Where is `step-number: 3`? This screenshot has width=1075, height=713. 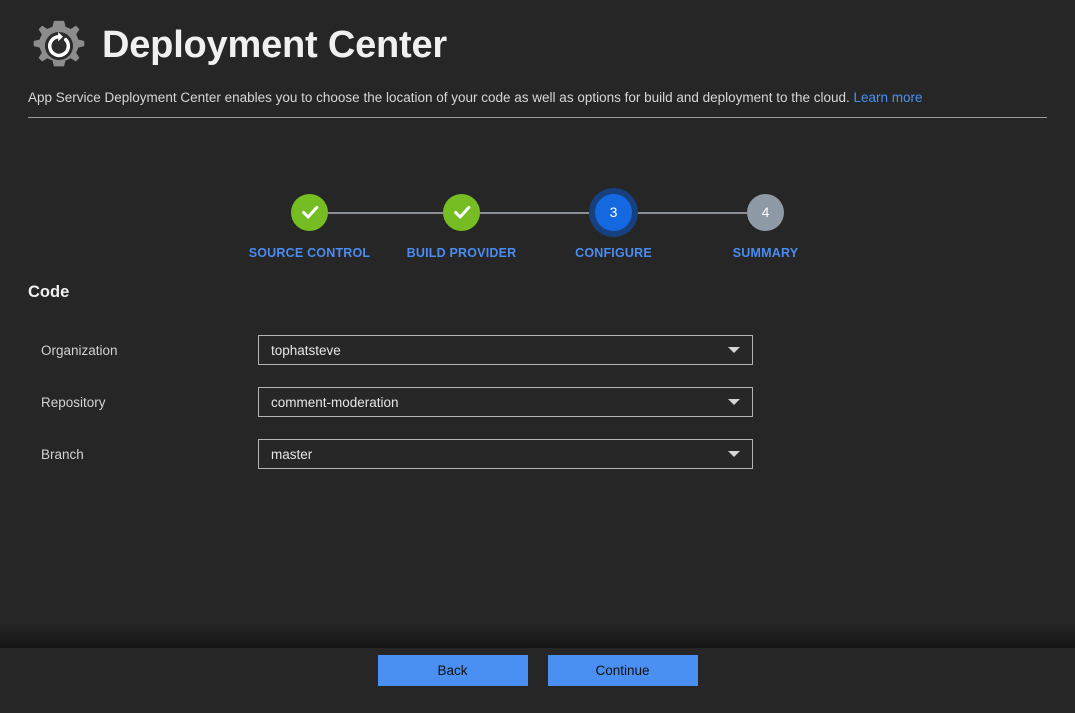
step-number: 3 is located at coordinates (613, 212).